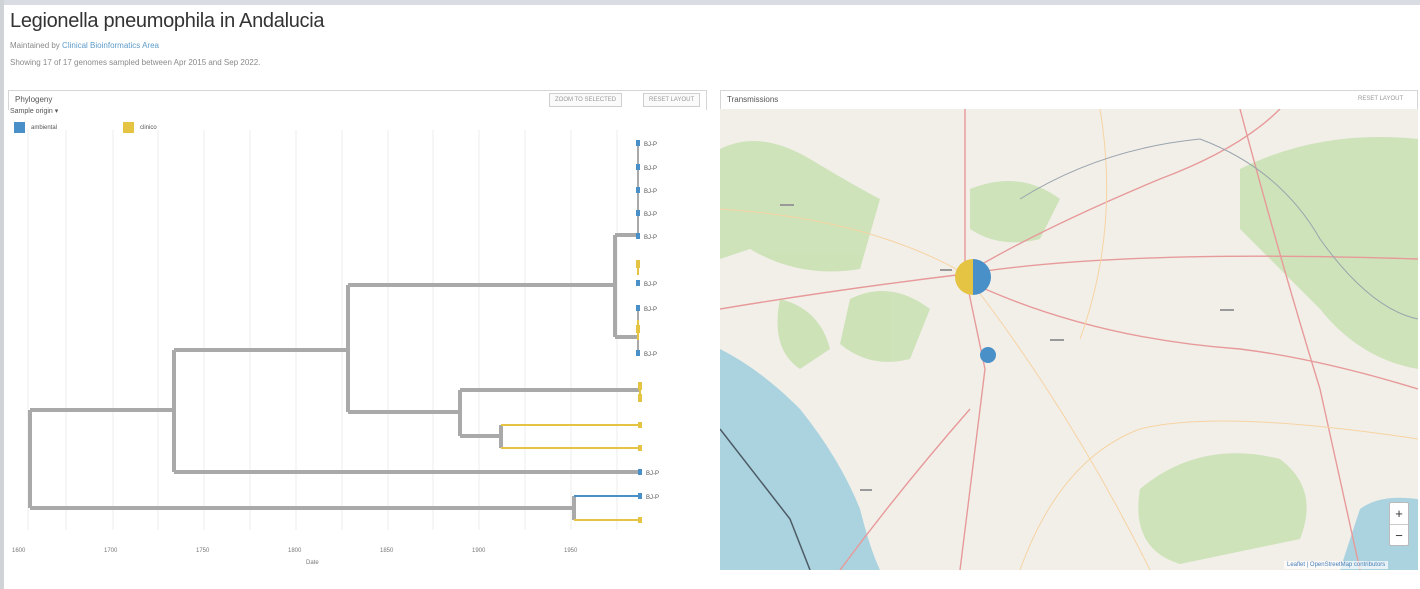 This screenshot has height=589, width=1420. Describe the element at coordinates (2, 294) in the screenshot. I see `left-edge` at that location.